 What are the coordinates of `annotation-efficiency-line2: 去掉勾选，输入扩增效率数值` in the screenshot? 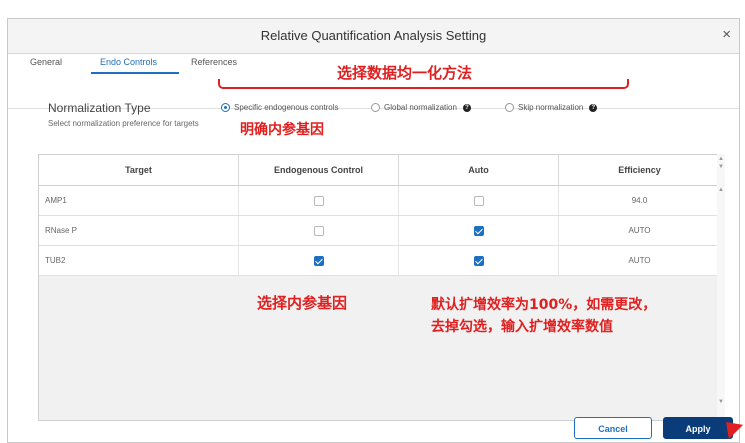 It's located at (522, 327).